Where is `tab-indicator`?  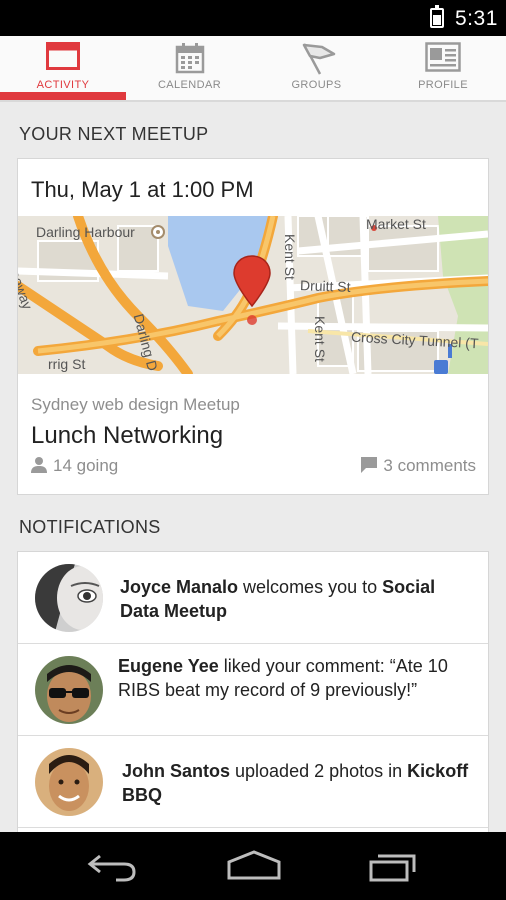
tab-indicator is located at coordinates (63, 96).